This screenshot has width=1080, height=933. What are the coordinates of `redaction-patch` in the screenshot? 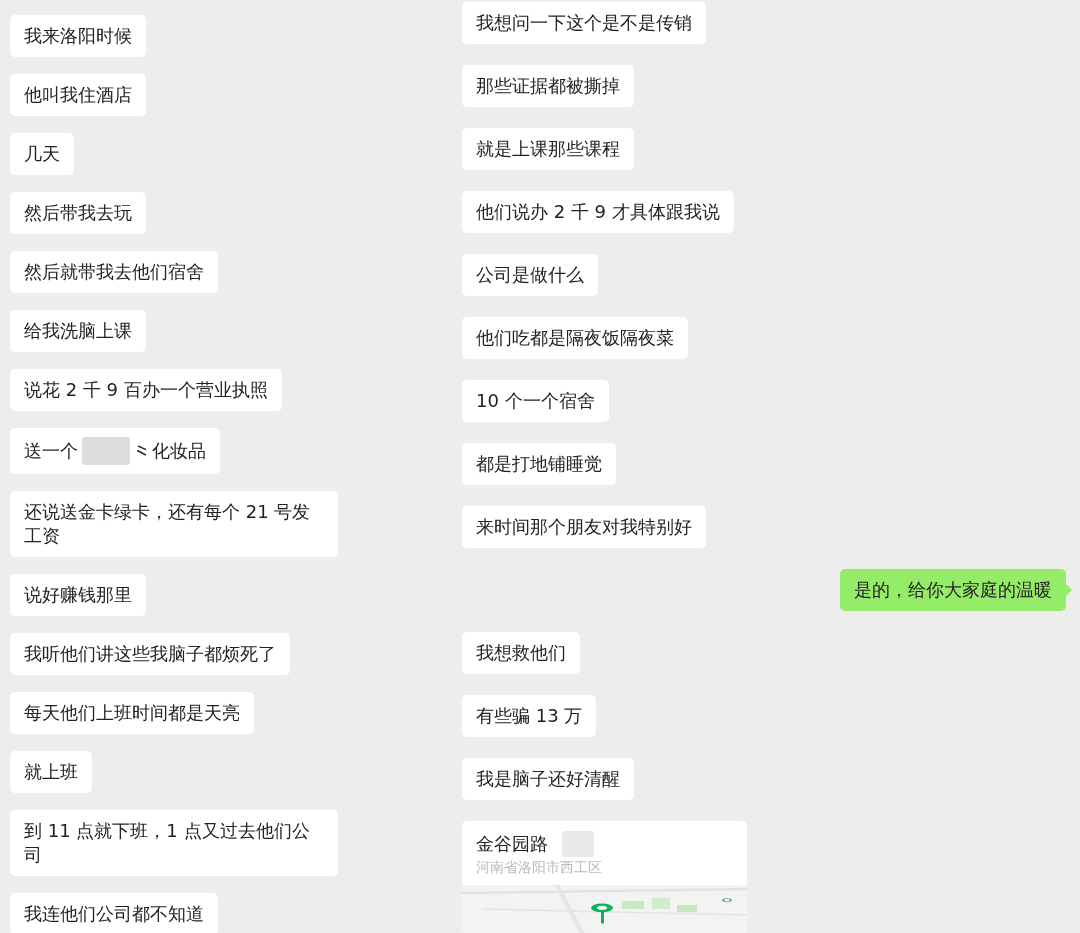 It's located at (106, 451).